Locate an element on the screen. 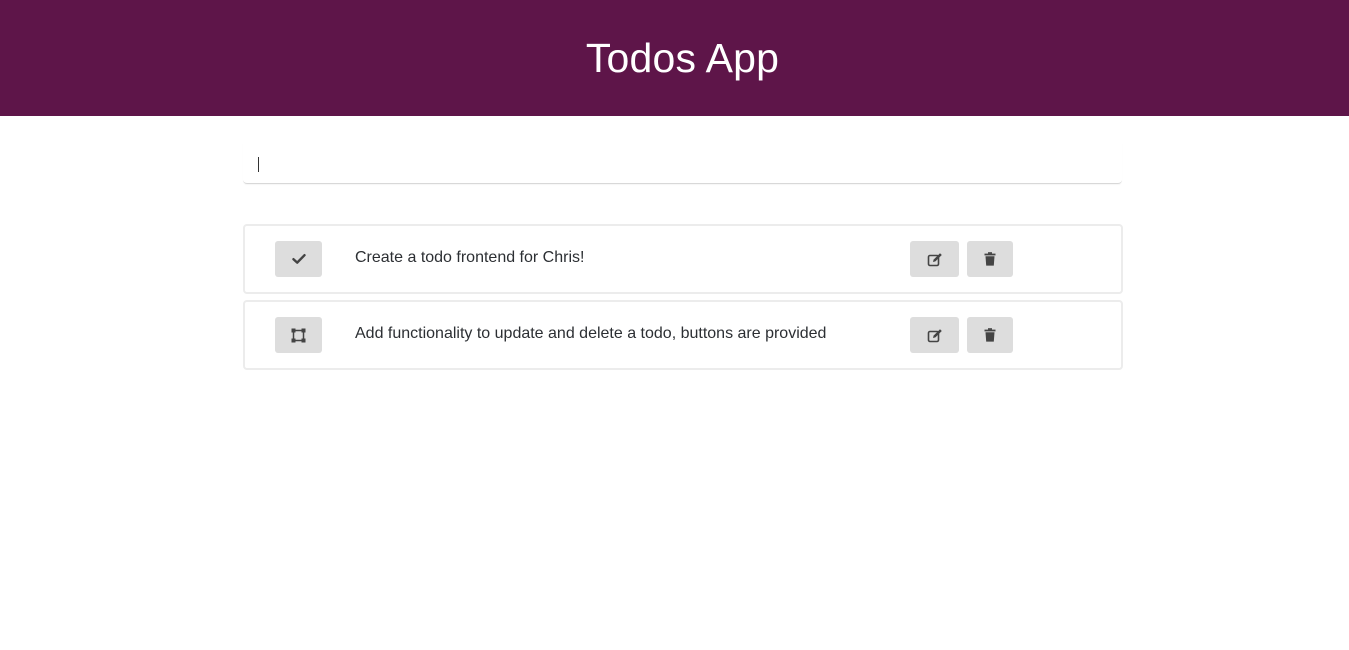  check-icon is located at coordinates (298, 259).